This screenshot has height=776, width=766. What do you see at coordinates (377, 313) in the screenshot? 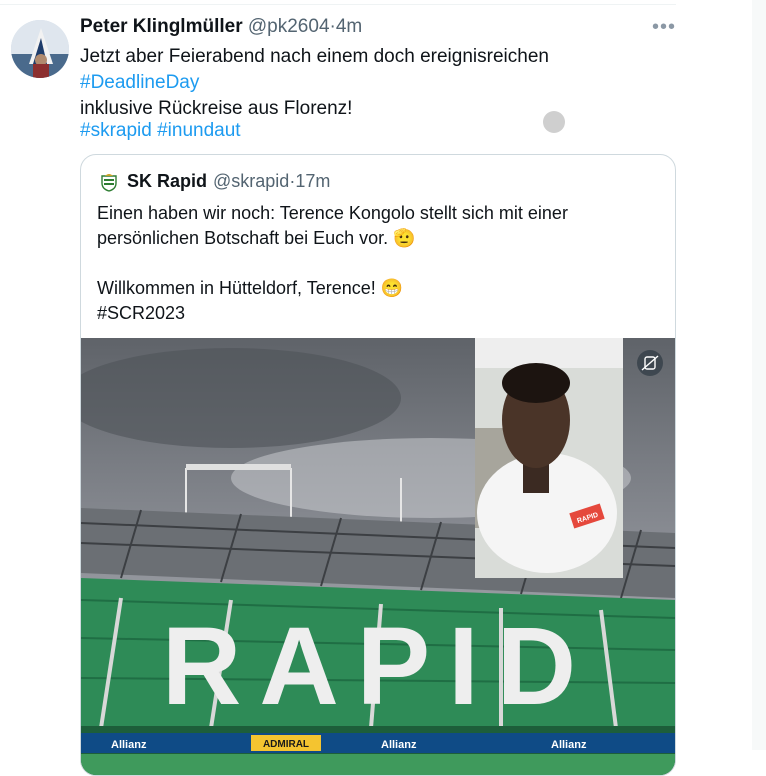
I see `quoted-text-line4: #SCR2023` at bounding box center [377, 313].